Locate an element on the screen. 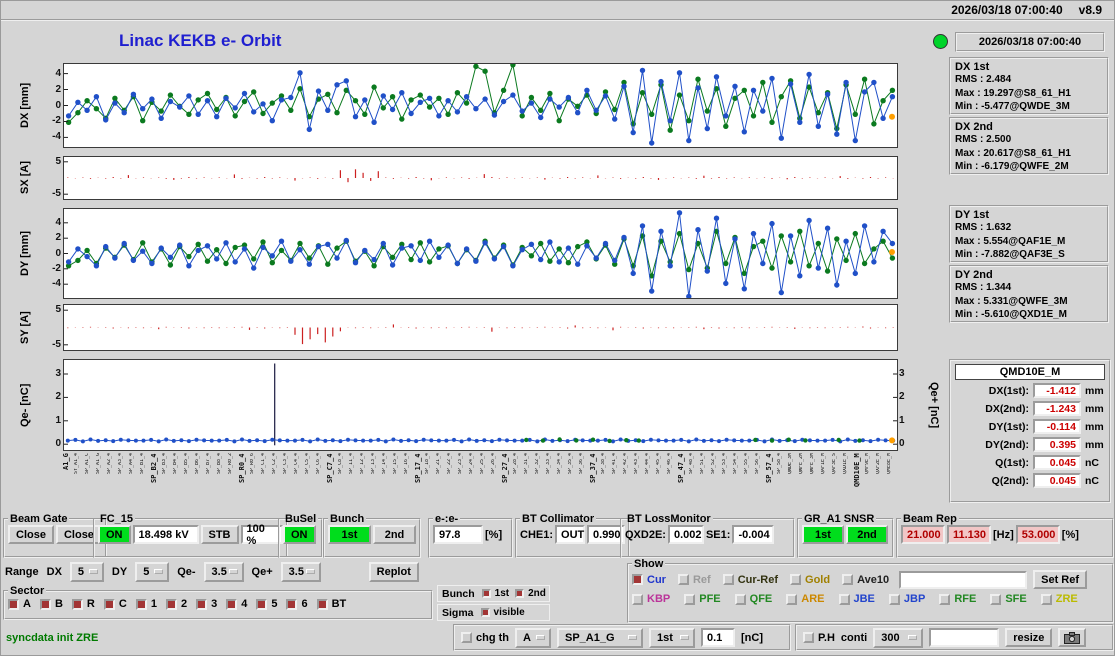  sector-checkbox-2: 2 is located at coordinates (176, 604).